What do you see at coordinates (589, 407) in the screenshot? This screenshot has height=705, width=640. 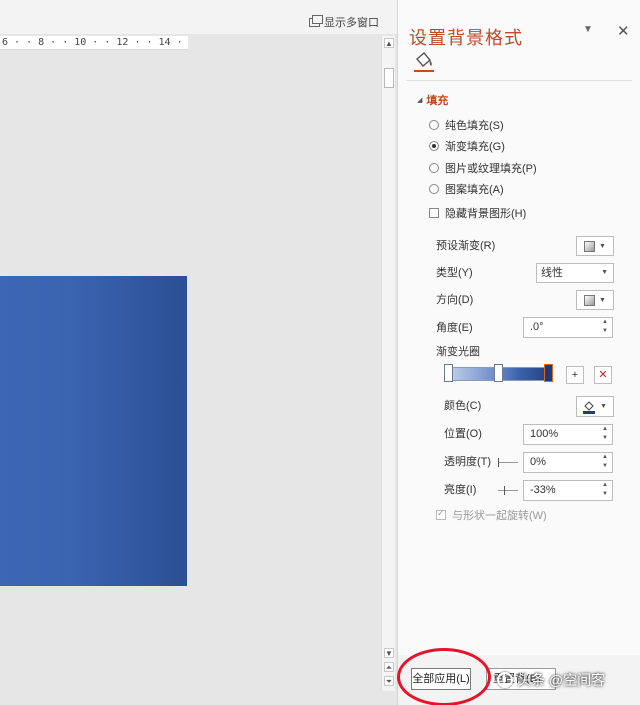 I see `paint-bucket-icon` at bounding box center [589, 407].